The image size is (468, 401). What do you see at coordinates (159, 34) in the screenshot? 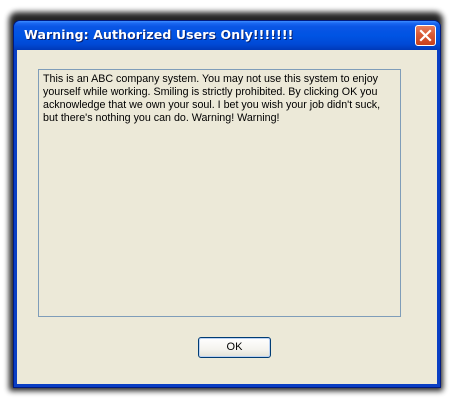
I see `window-title: Warning: Authorized Users Only!!!!!!!` at bounding box center [159, 34].